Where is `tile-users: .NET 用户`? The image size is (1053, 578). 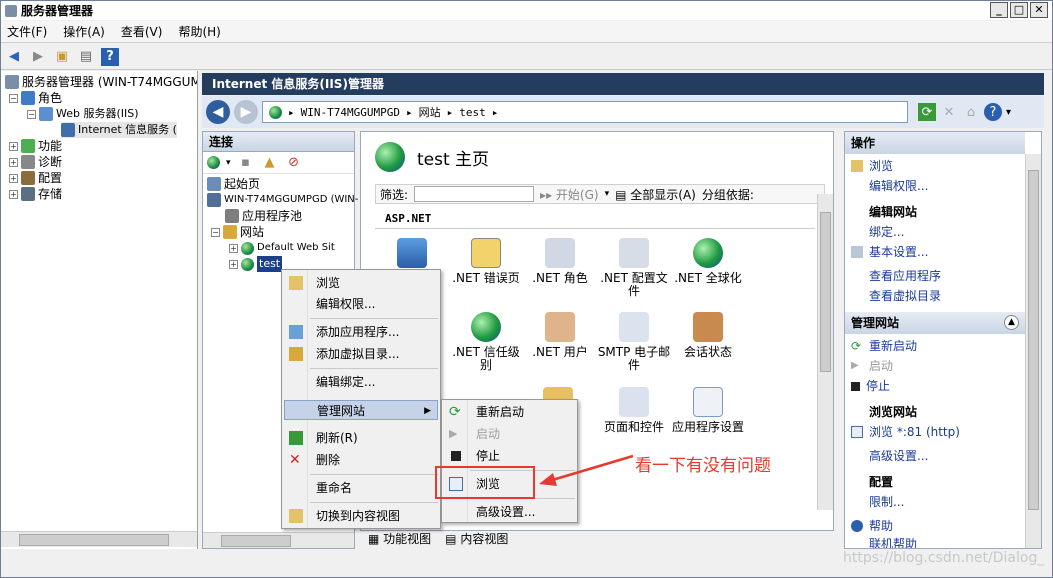
tile-users: .NET 用户 is located at coordinates (560, 335).